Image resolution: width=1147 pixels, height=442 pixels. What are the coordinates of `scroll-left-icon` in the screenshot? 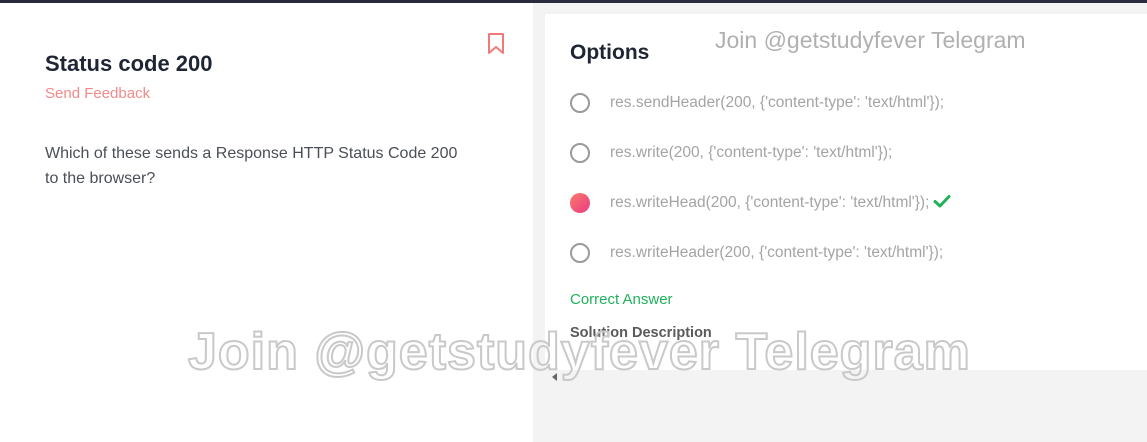 It's located at (554, 377).